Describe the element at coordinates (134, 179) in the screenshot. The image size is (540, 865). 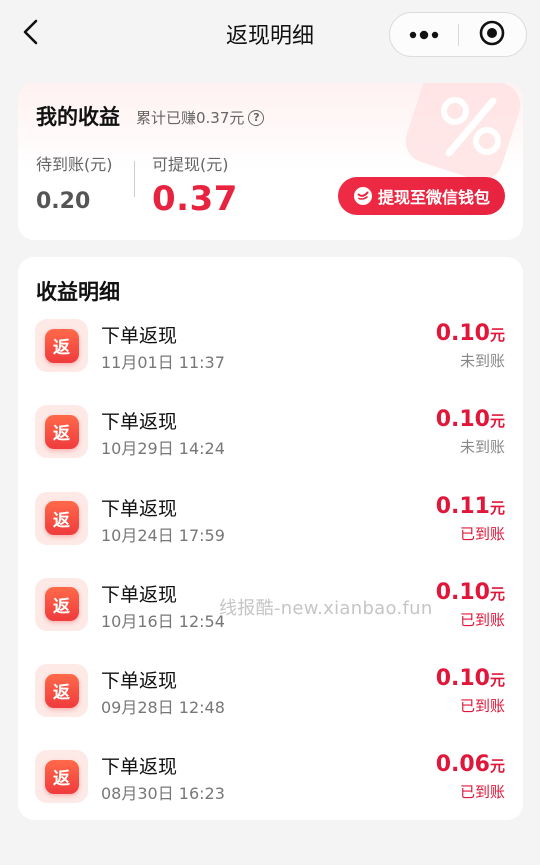
I see `summary-divider` at that location.